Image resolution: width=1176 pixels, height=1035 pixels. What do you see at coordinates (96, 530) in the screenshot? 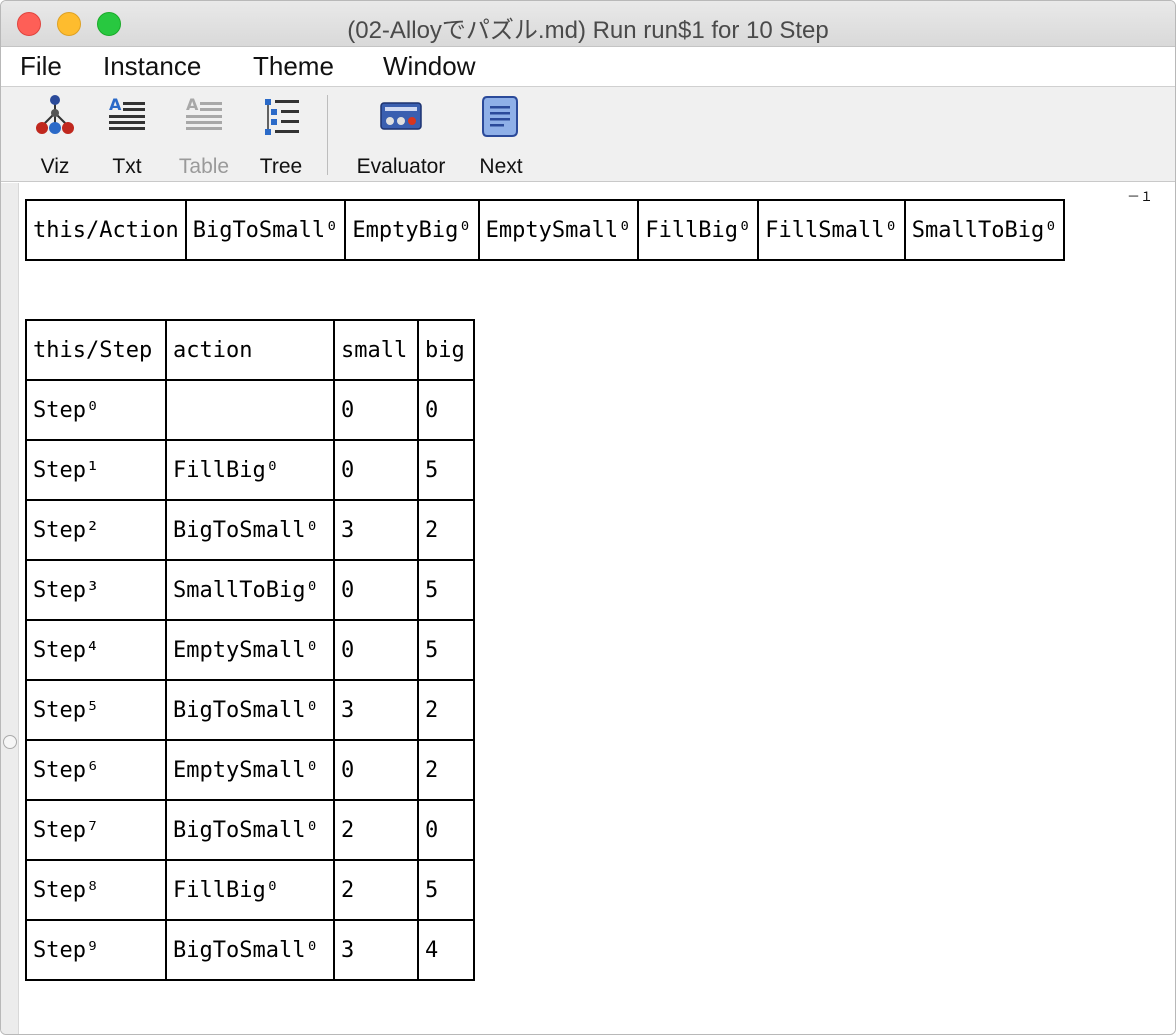
I see `step-cell: Step²` at bounding box center [96, 530].